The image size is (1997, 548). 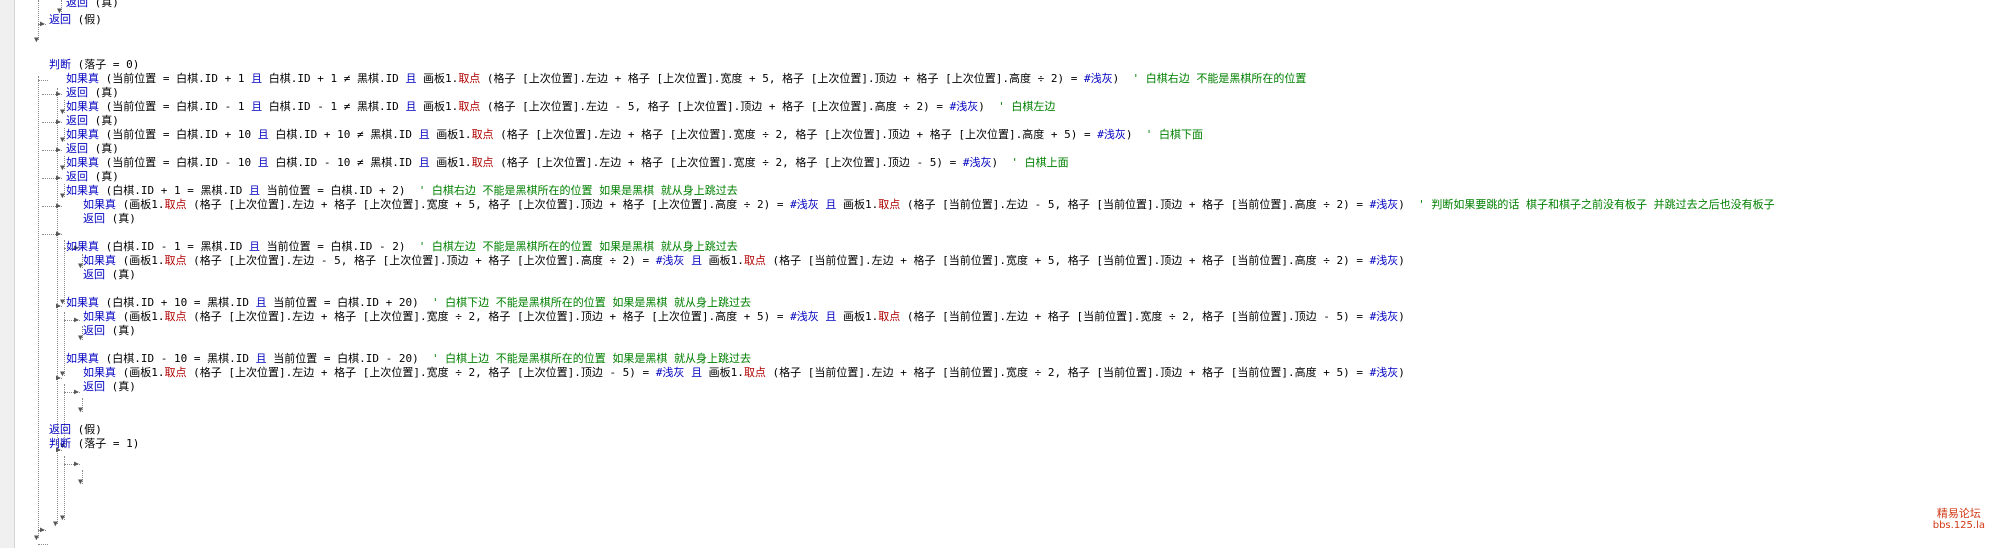 What do you see at coordinates (174, 246) in the screenshot?
I see `code-token: (白棋.ID - 1 = 黑棋.ID` at bounding box center [174, 246].